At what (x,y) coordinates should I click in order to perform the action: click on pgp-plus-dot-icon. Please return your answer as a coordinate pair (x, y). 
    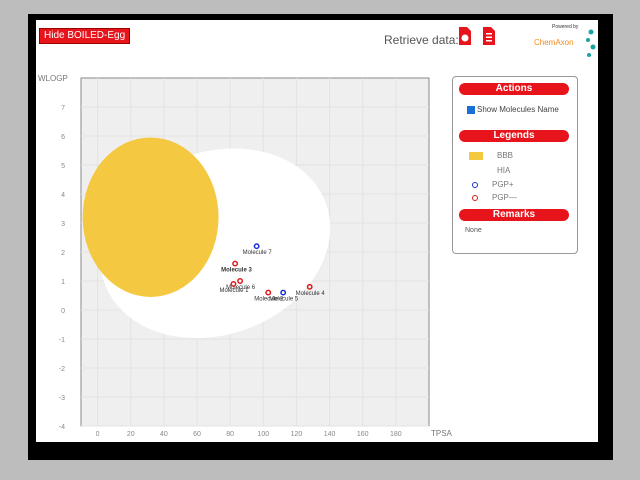
    Looking at the image, I should click on (475, 184).